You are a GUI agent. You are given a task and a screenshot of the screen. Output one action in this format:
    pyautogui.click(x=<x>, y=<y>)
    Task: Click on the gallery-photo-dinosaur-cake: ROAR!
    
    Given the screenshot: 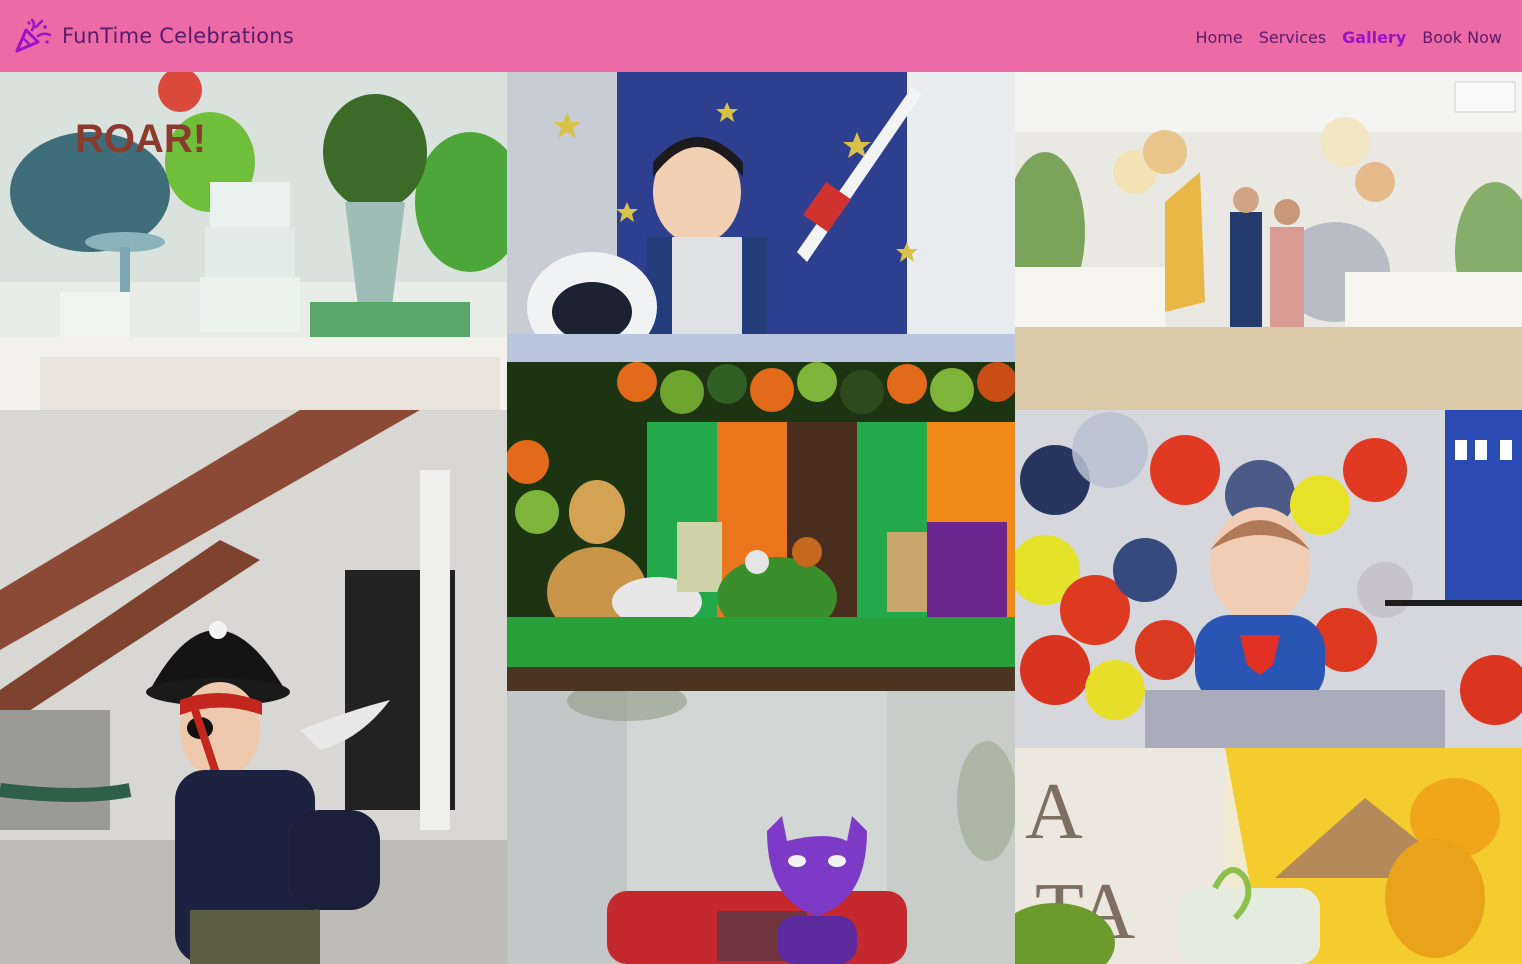 What is the action you would take?
    pyautogui.click(x=253, y=241)
    